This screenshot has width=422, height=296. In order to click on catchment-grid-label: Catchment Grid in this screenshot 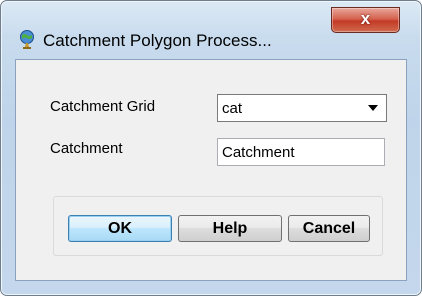, I will do `click(103, 106)`.